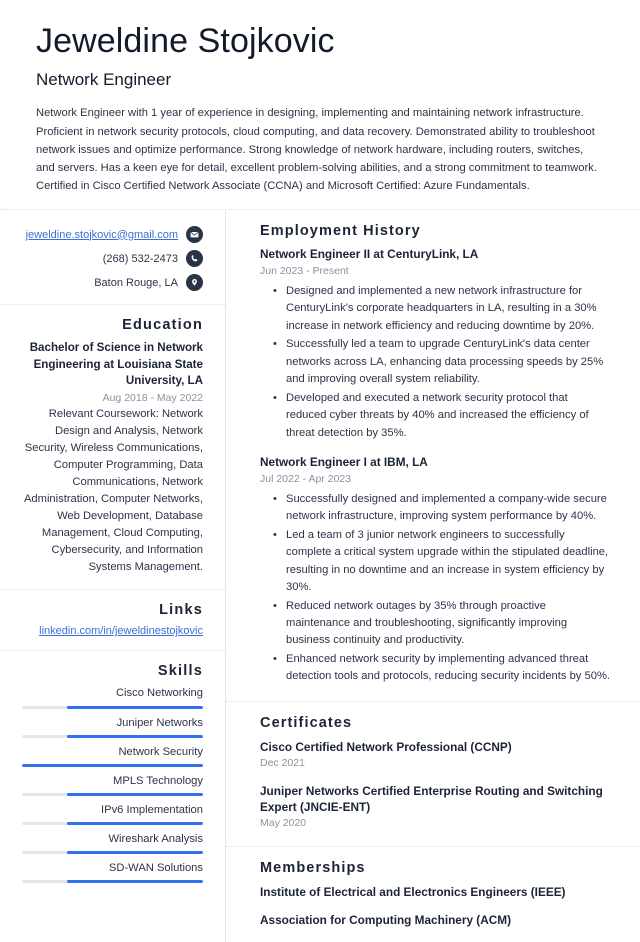 This screenshot has width=640, height=942. Describe the element at coordinates (155, 868) in the screenshot. I see `skill-name: SD-WAN Solutions` at that location.